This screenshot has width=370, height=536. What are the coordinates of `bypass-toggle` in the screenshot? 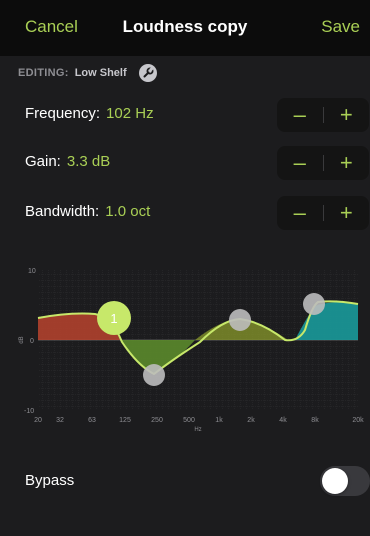 It's located at (345, 481).